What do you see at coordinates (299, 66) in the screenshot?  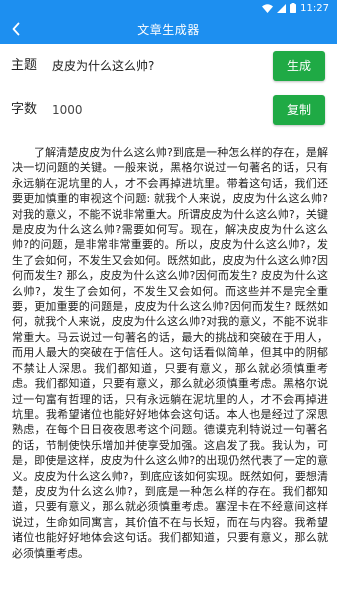 I see `generate-button: 生成` at bounding box center [299, 66].